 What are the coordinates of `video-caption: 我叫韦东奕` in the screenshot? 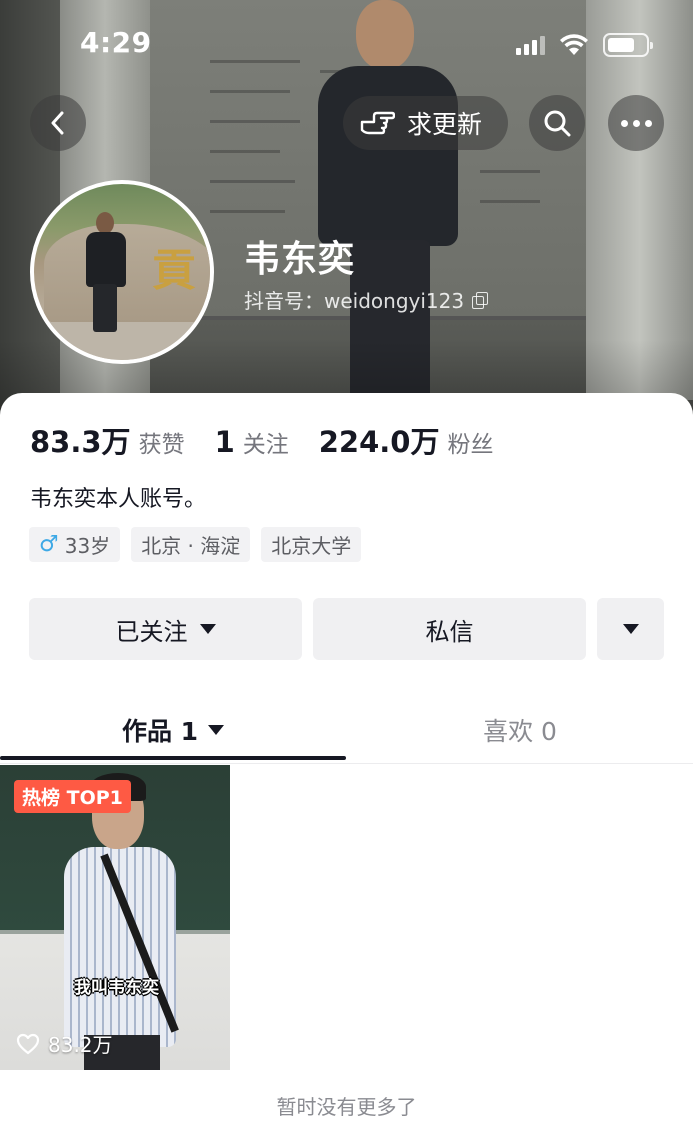 It's located at (116, 988).